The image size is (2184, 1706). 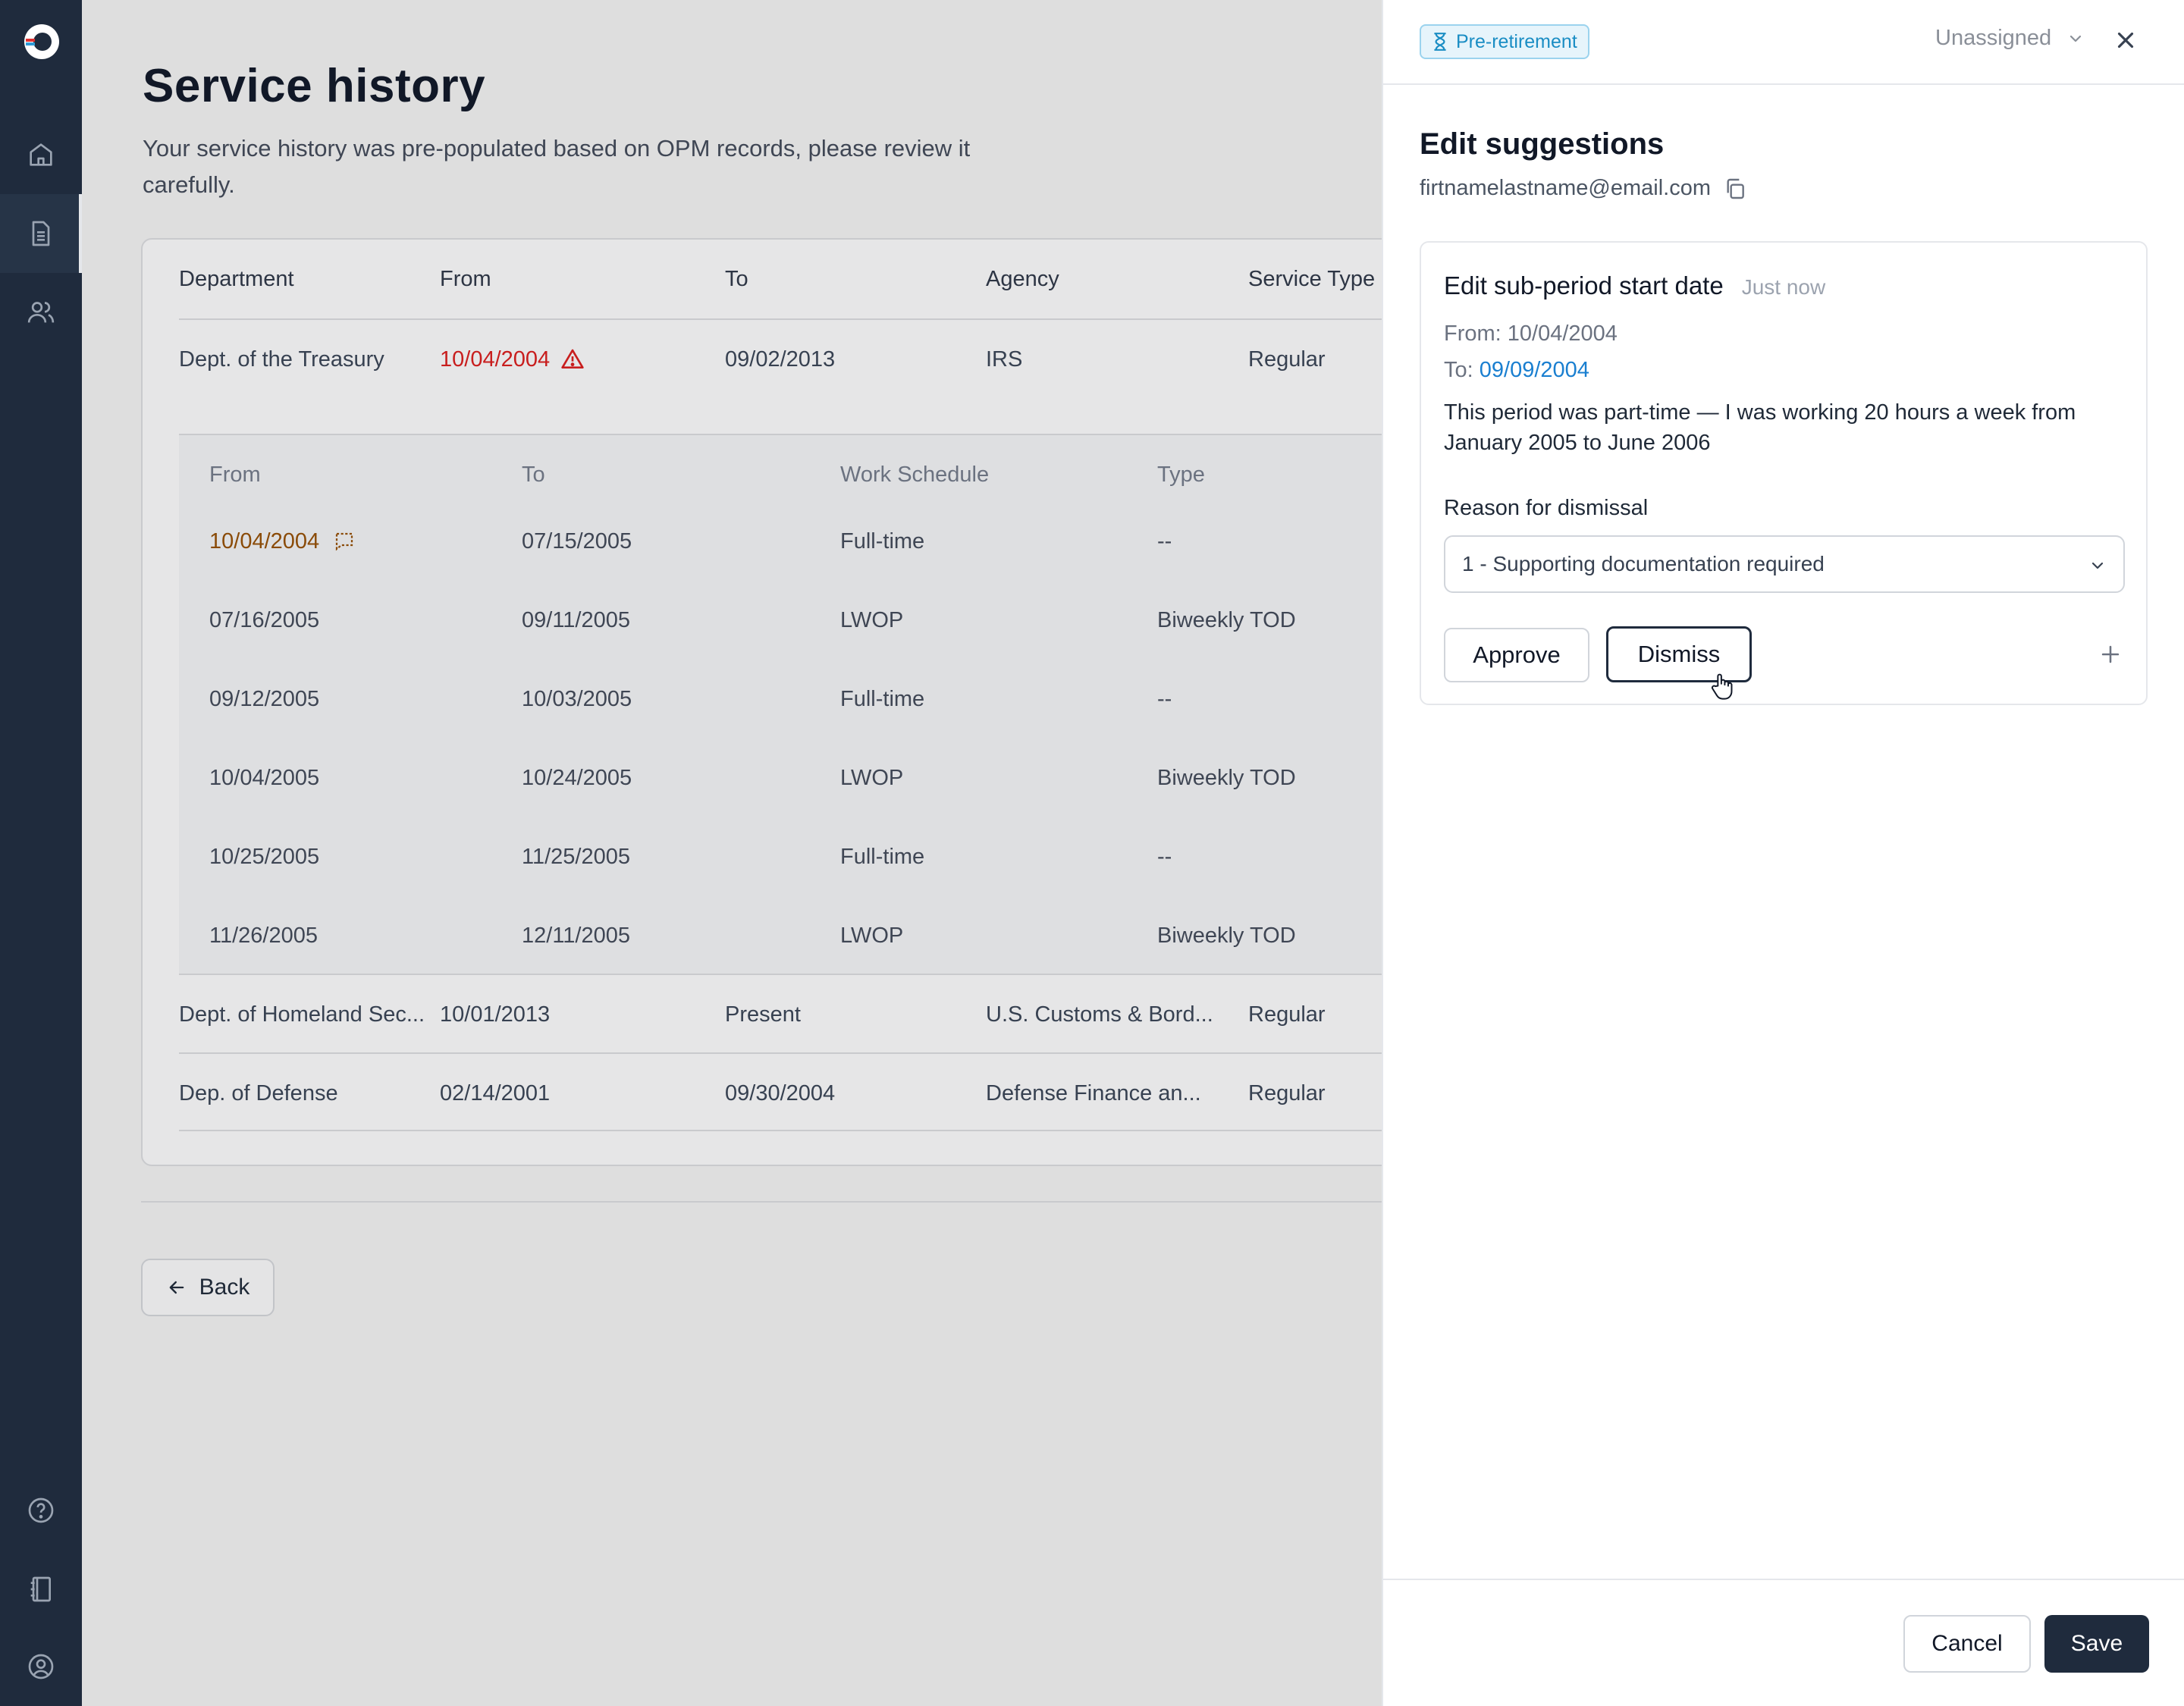 What do you see at coordinates (264, 856) in the screenshot?
I see `subcell-from: 10/25/2005` at bounding box center [264, 856].